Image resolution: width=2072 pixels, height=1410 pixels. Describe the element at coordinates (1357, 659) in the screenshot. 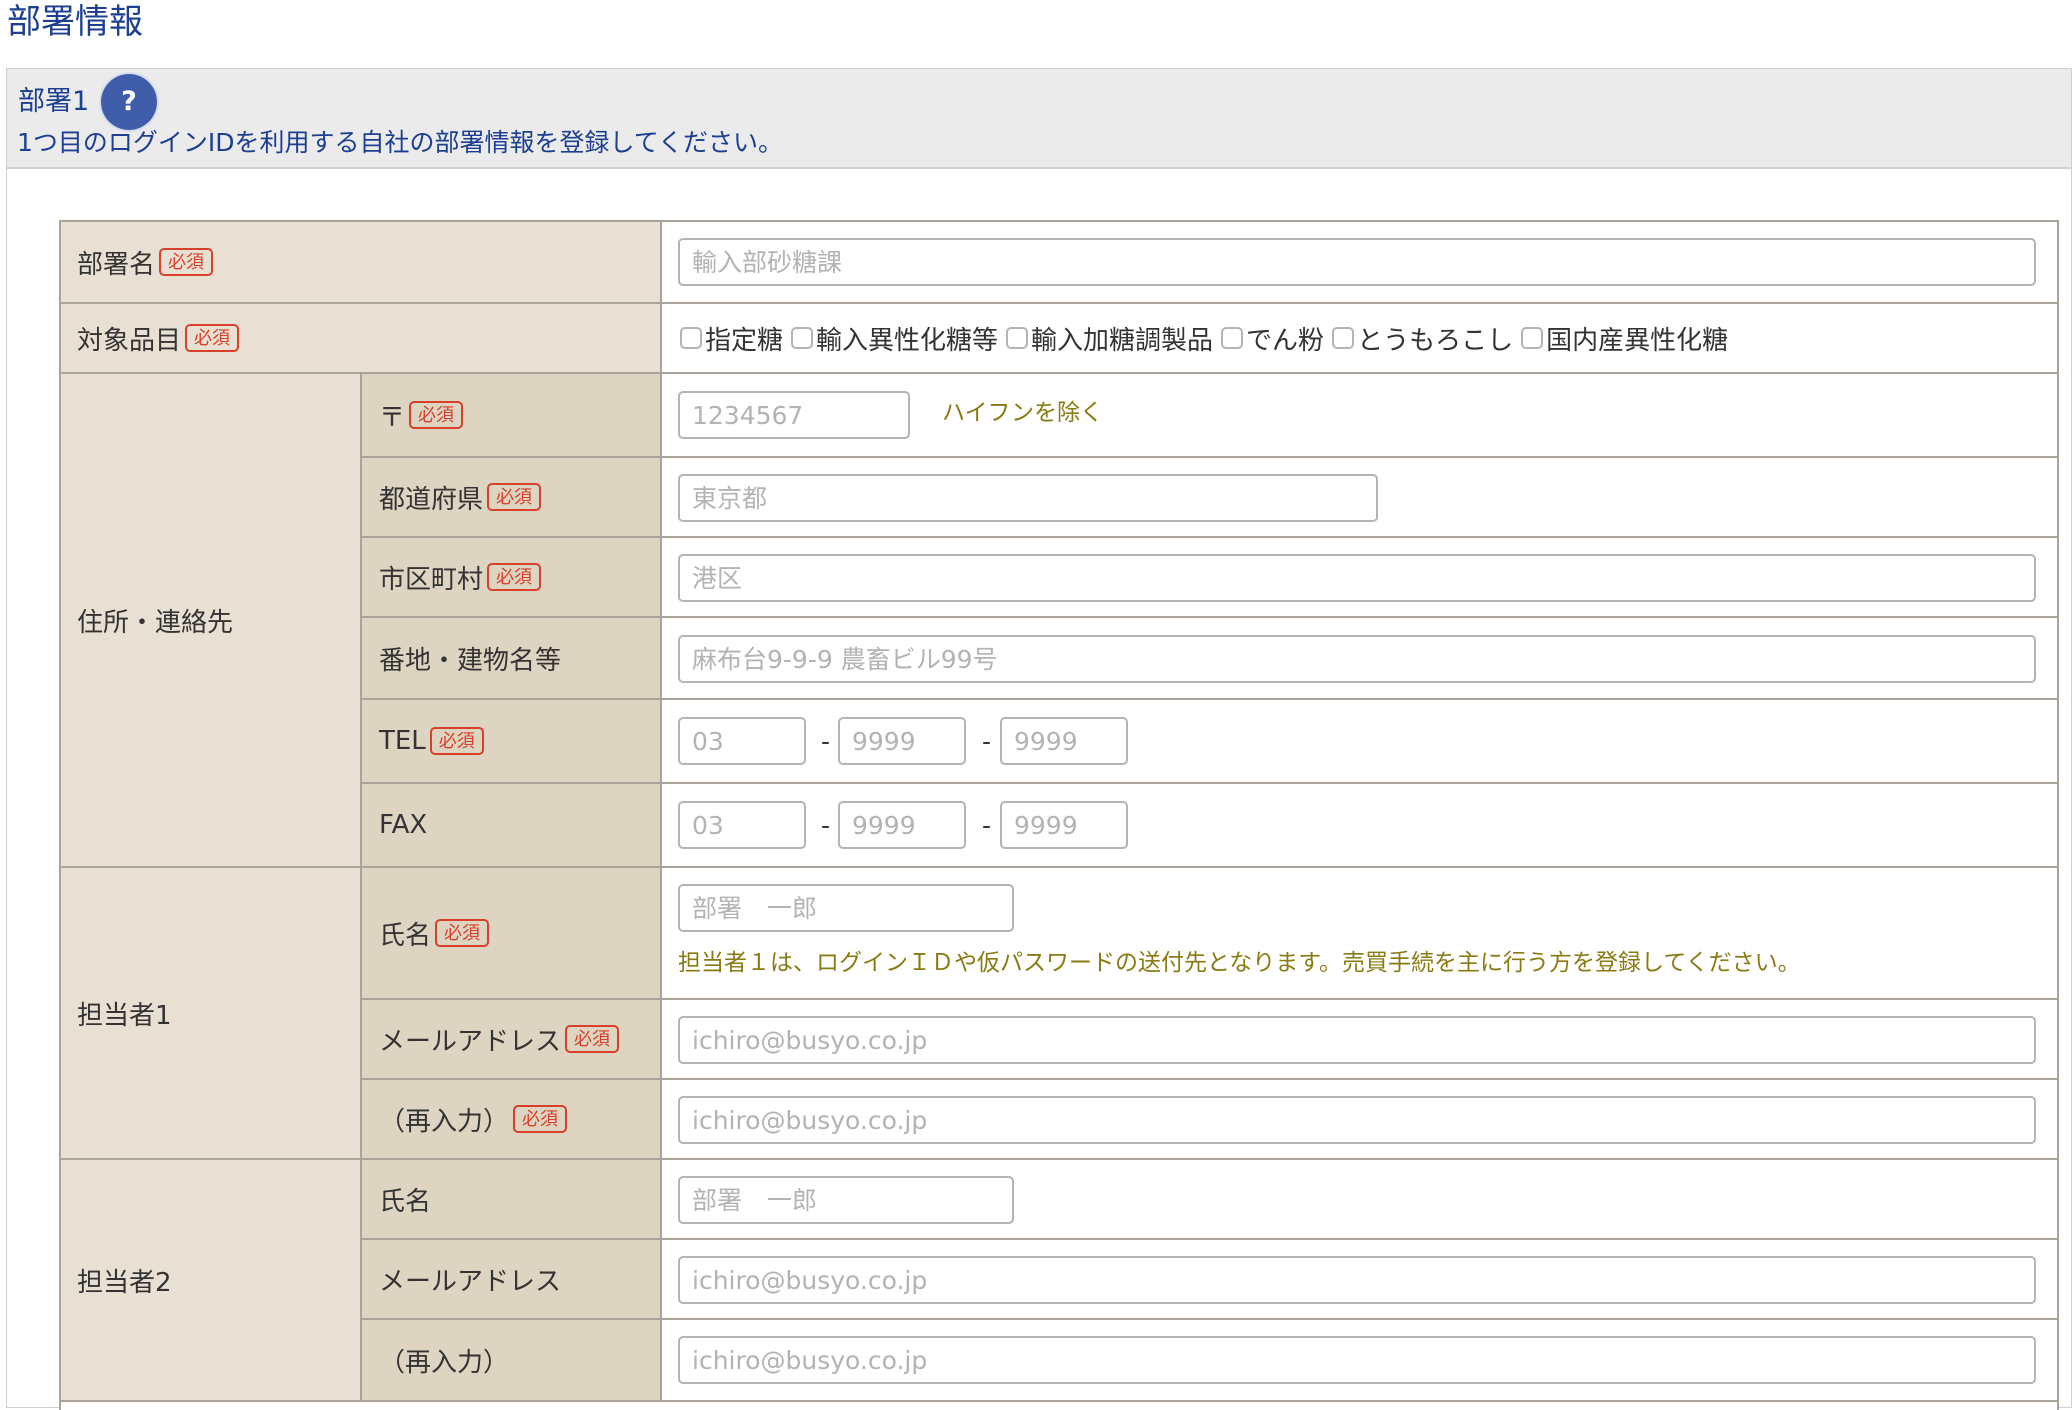

I see `street-address-input` at that location.